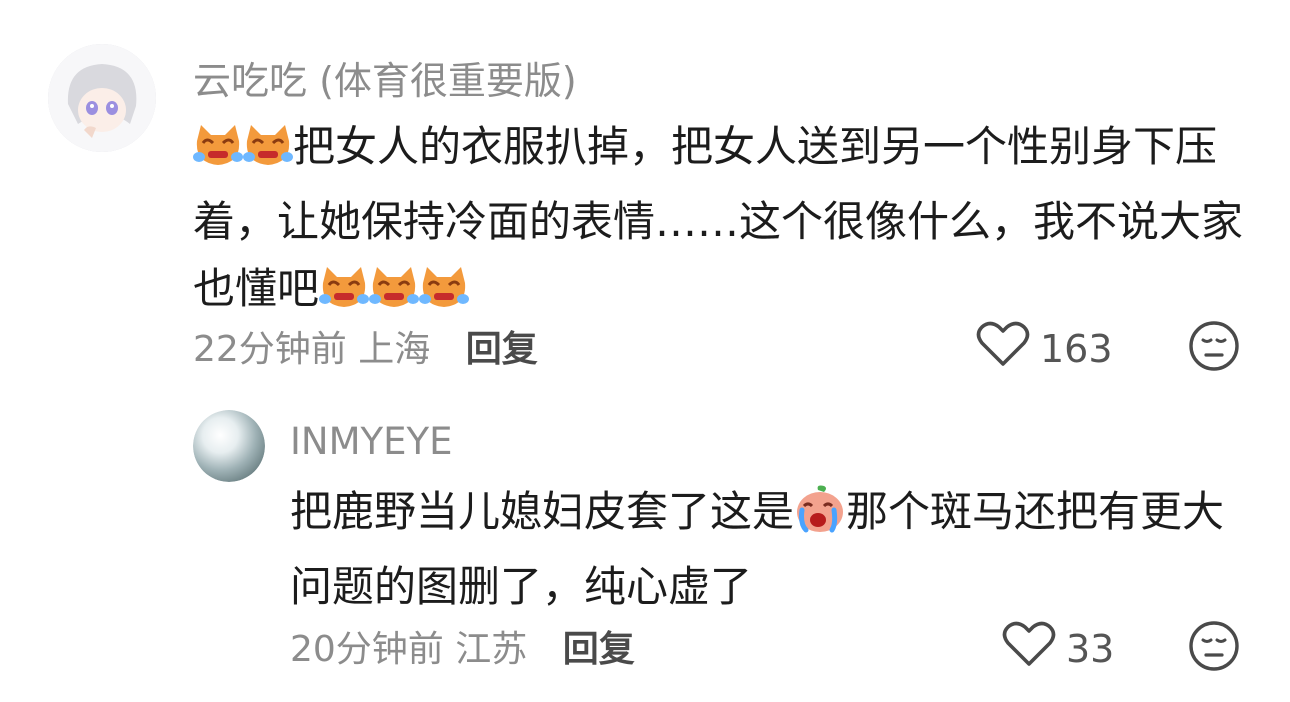 This screenshot has width=1290, height=702. I want to click on reply-avatar, so click(229, 446).